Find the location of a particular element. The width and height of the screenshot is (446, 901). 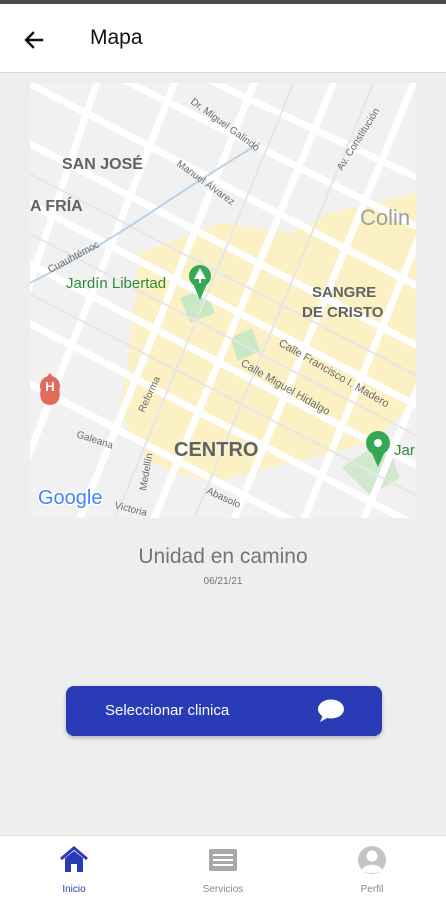

map-label-de-cristo: DE CRISTO is located at coordinates (343, 312).